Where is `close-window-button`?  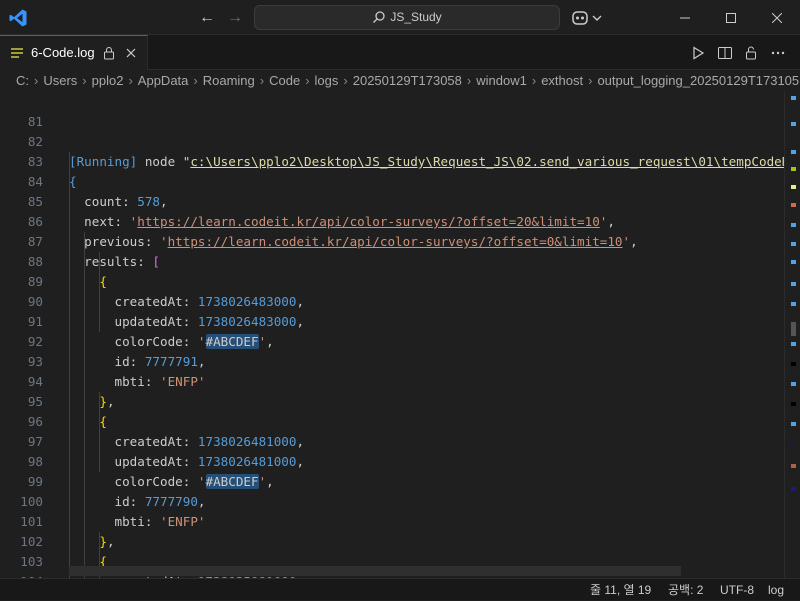 close-window-button is located at coordinates (777, 17).